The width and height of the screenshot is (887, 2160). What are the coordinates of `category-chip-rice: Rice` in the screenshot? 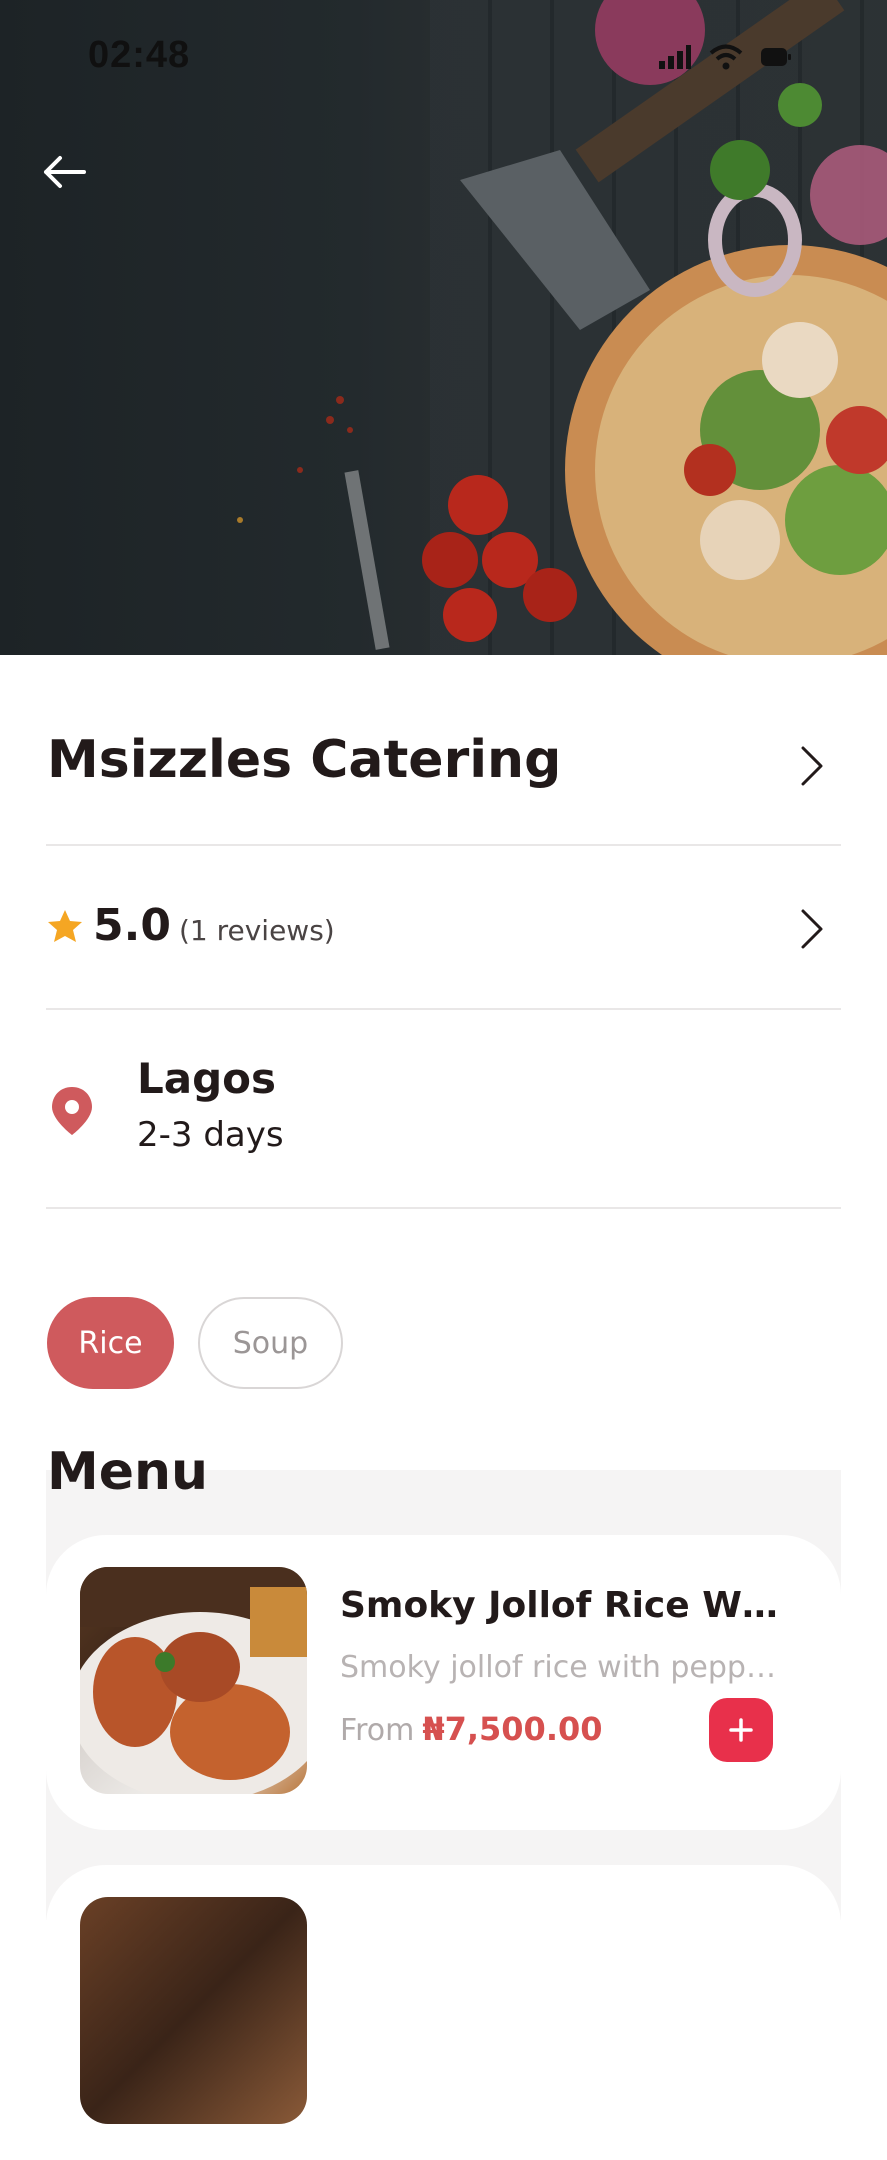 It's located at (110, 1343).